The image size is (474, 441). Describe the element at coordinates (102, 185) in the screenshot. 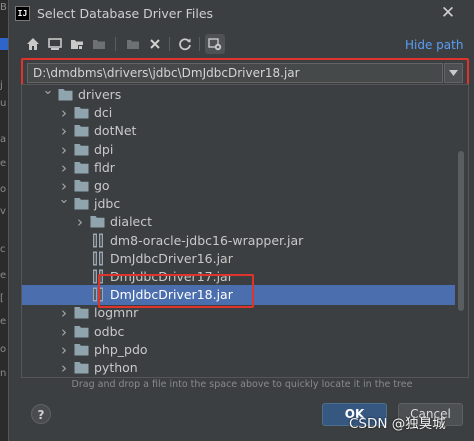

I see `tree-item-label: go` at that location.